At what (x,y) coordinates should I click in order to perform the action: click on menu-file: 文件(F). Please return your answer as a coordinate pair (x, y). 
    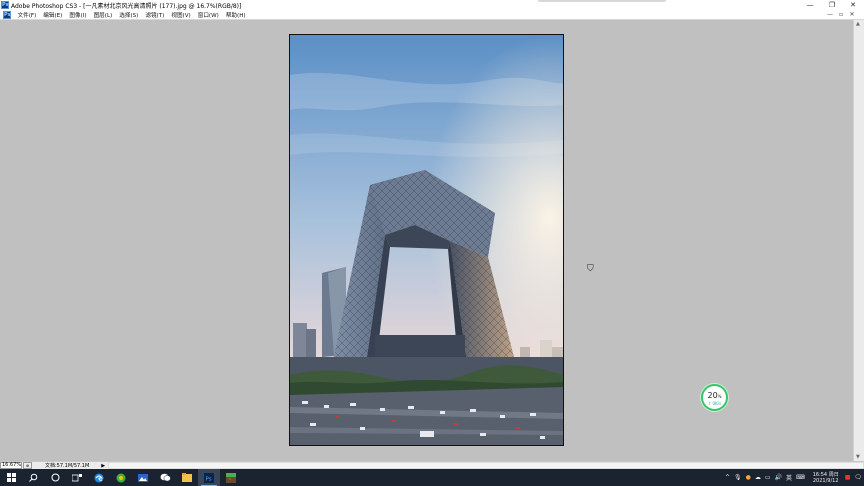
    Looking at the image, I should click on (27, 15).